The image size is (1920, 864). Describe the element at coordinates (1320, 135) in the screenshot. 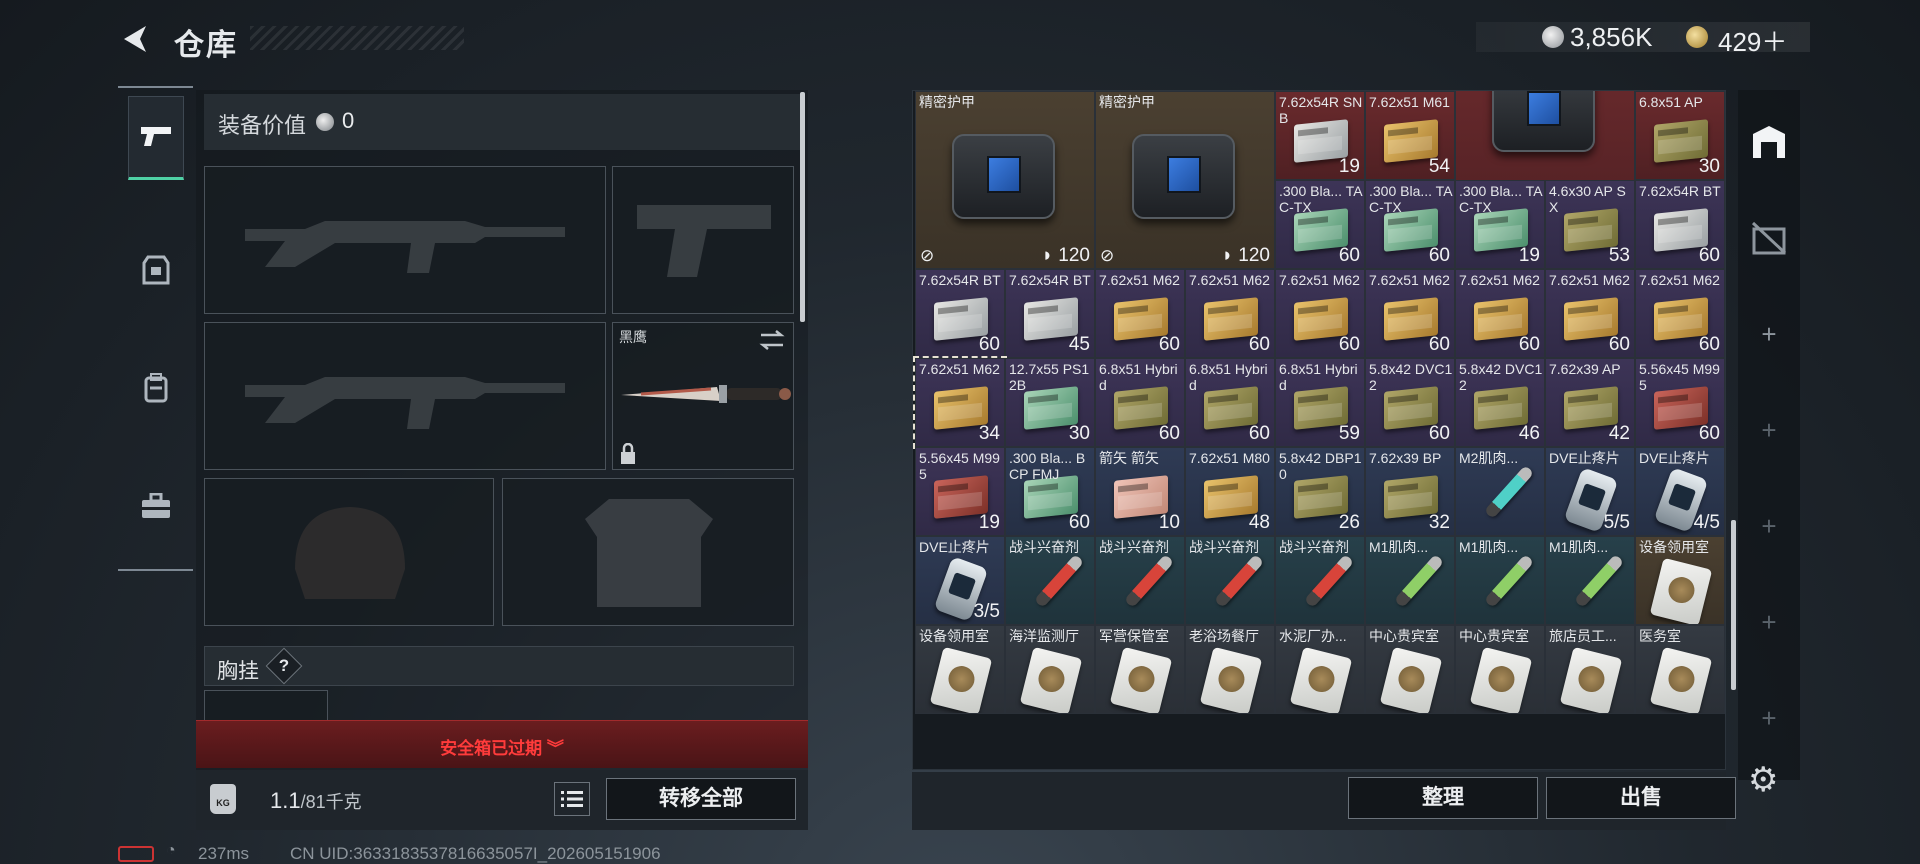

I see `grid-cell: 7.62x54R SNB 19` at that location.